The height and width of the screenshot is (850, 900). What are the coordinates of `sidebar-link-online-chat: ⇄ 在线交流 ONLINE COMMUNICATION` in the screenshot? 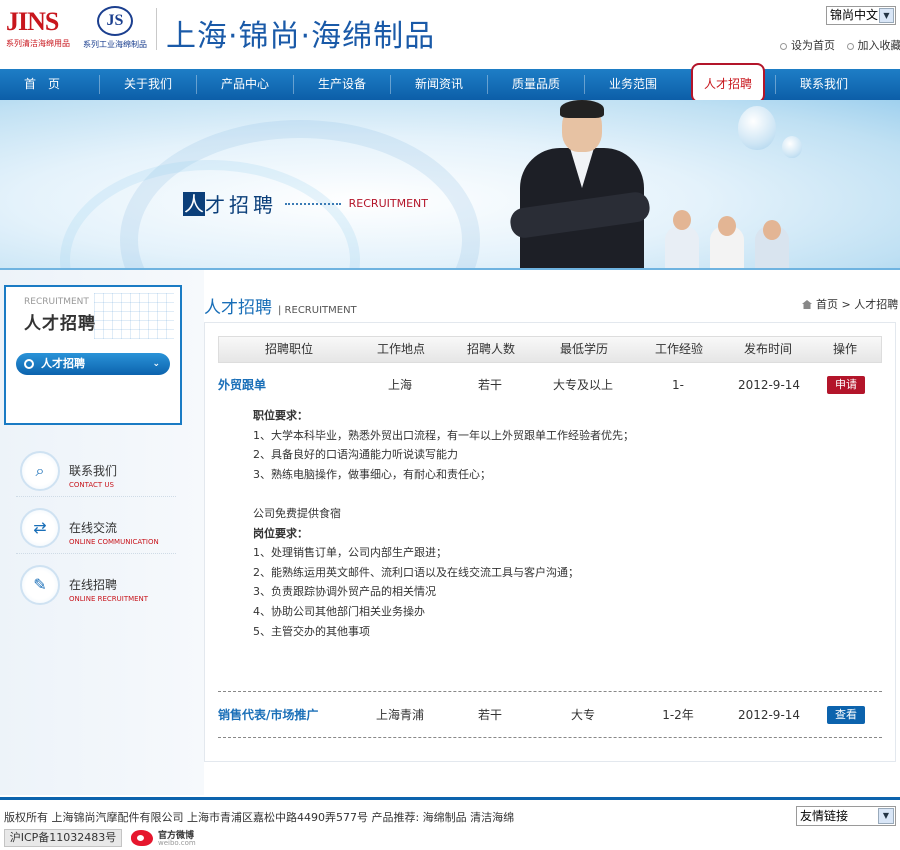 It's located at (96, 528).